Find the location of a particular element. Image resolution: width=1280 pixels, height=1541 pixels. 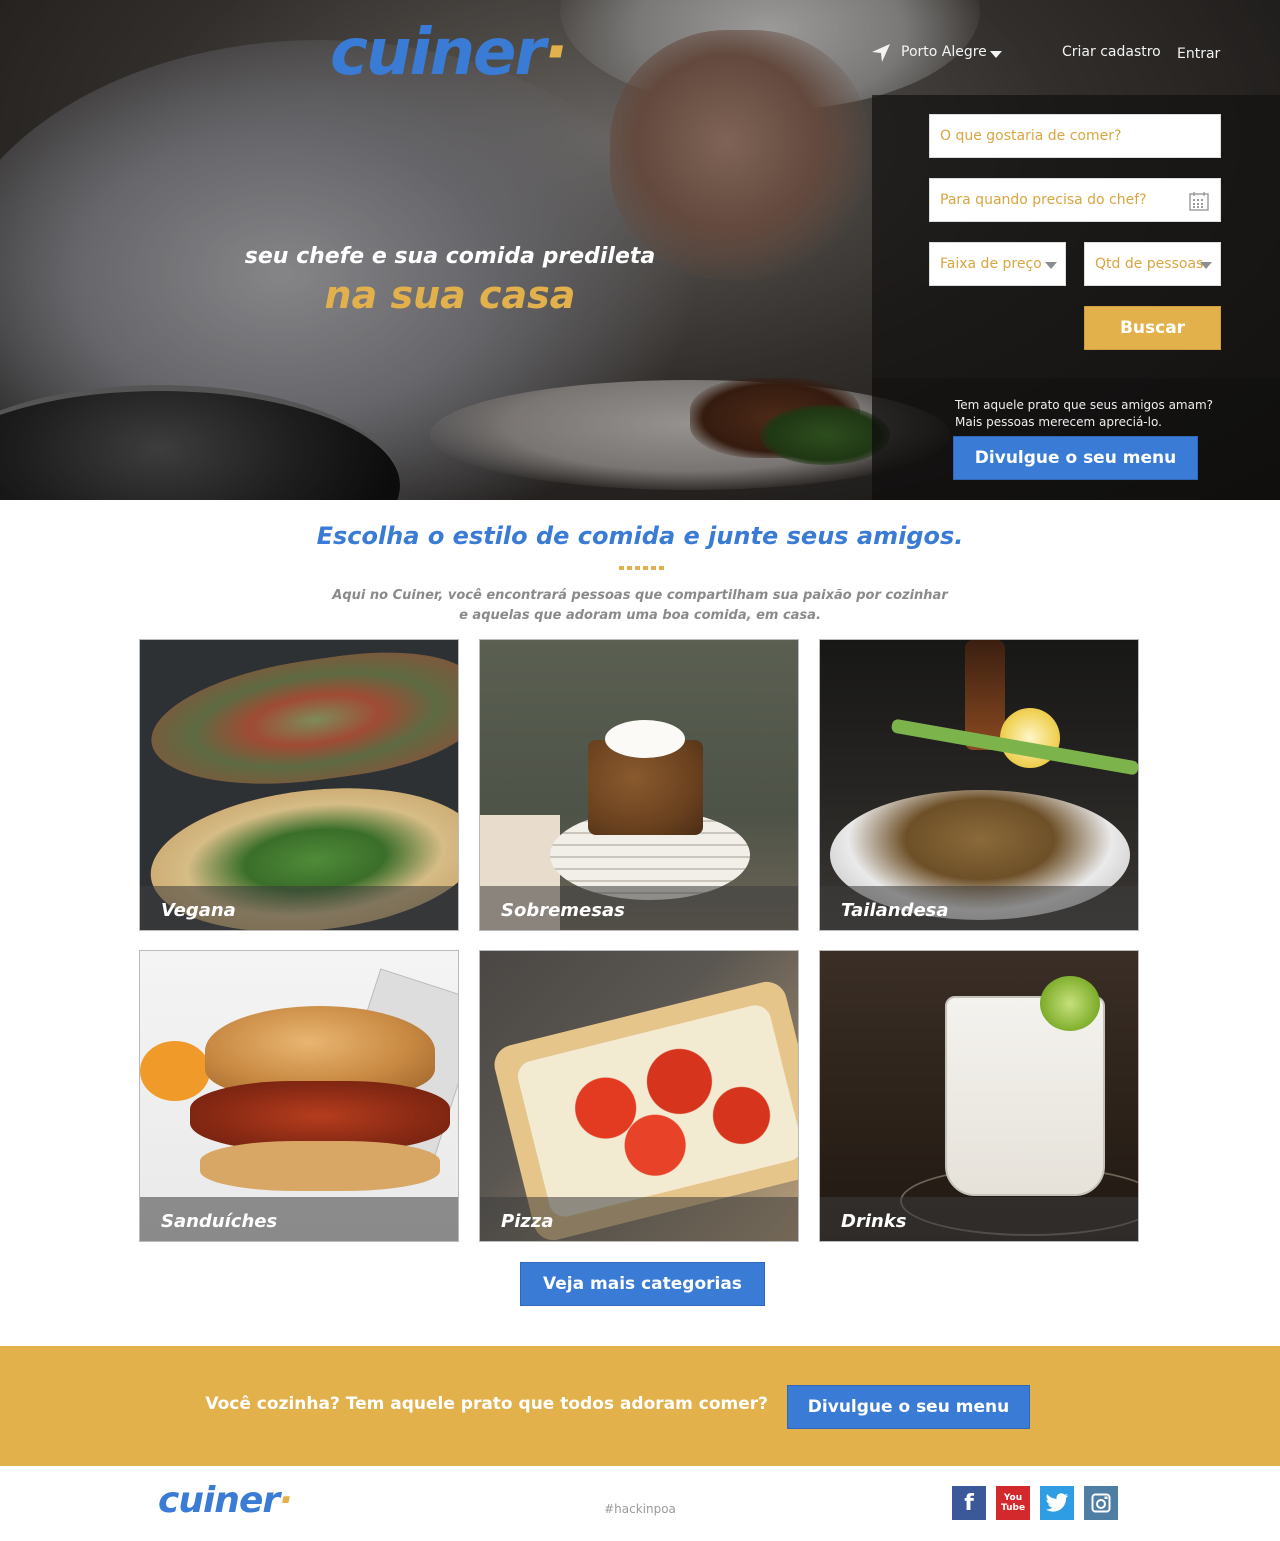

category-label: Sobremesas is located at coordinates (563, 910).